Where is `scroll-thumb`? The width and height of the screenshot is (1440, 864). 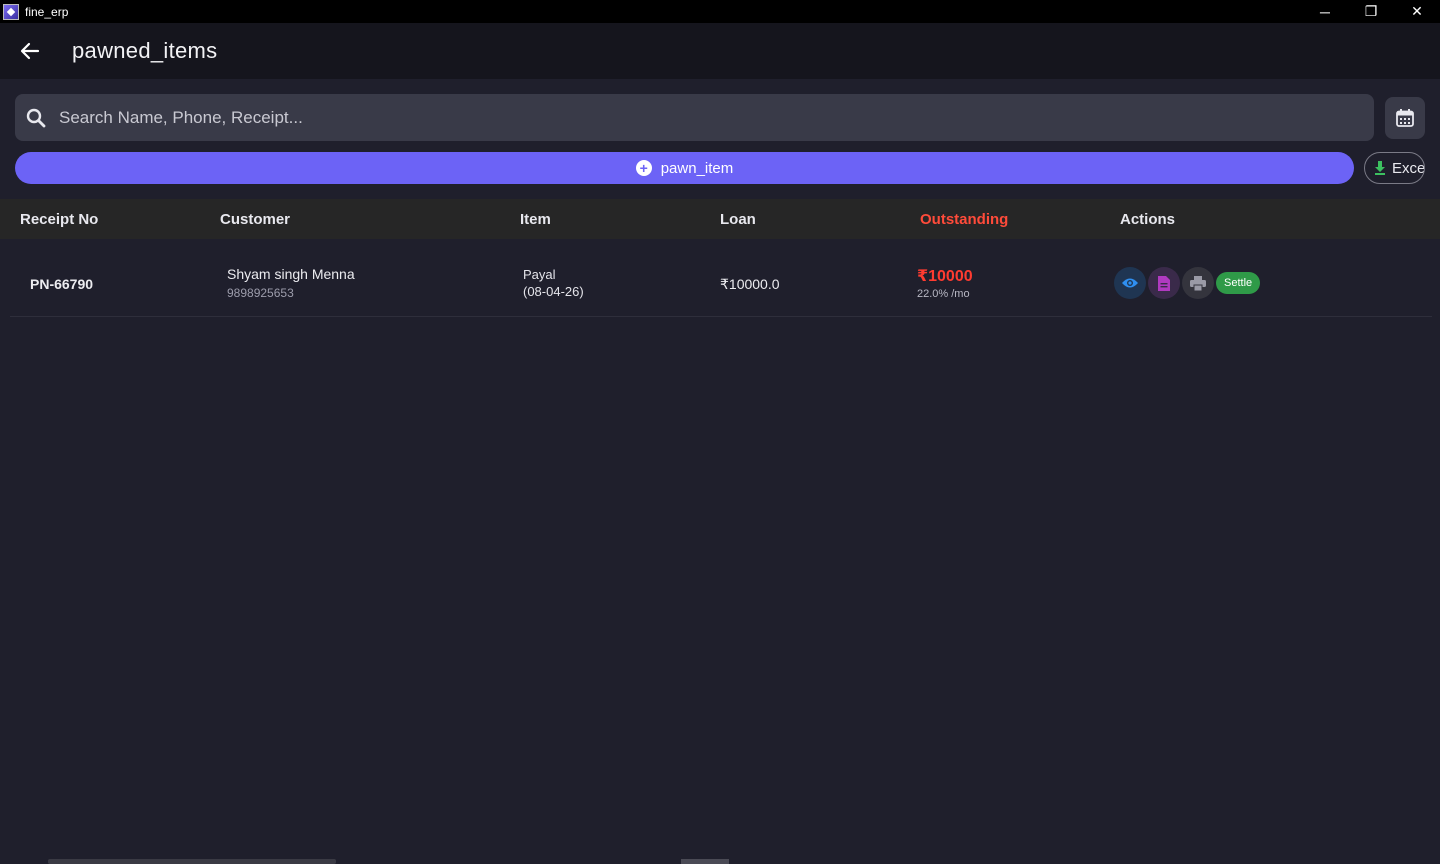 scroll-thumb is located at coordinates (705, 861).